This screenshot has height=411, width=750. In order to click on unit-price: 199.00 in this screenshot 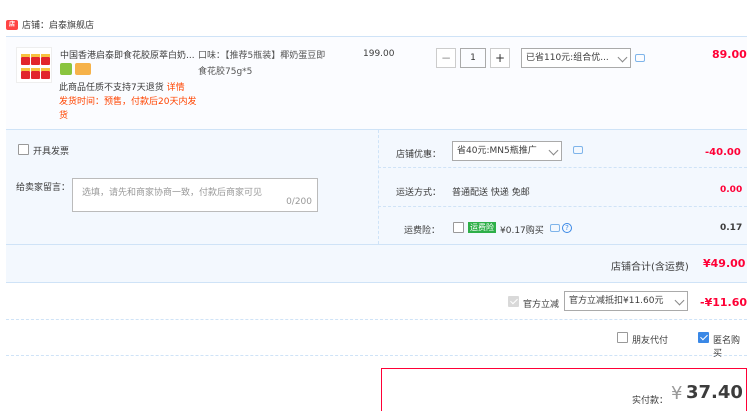, I will do `click(379, 54)`.